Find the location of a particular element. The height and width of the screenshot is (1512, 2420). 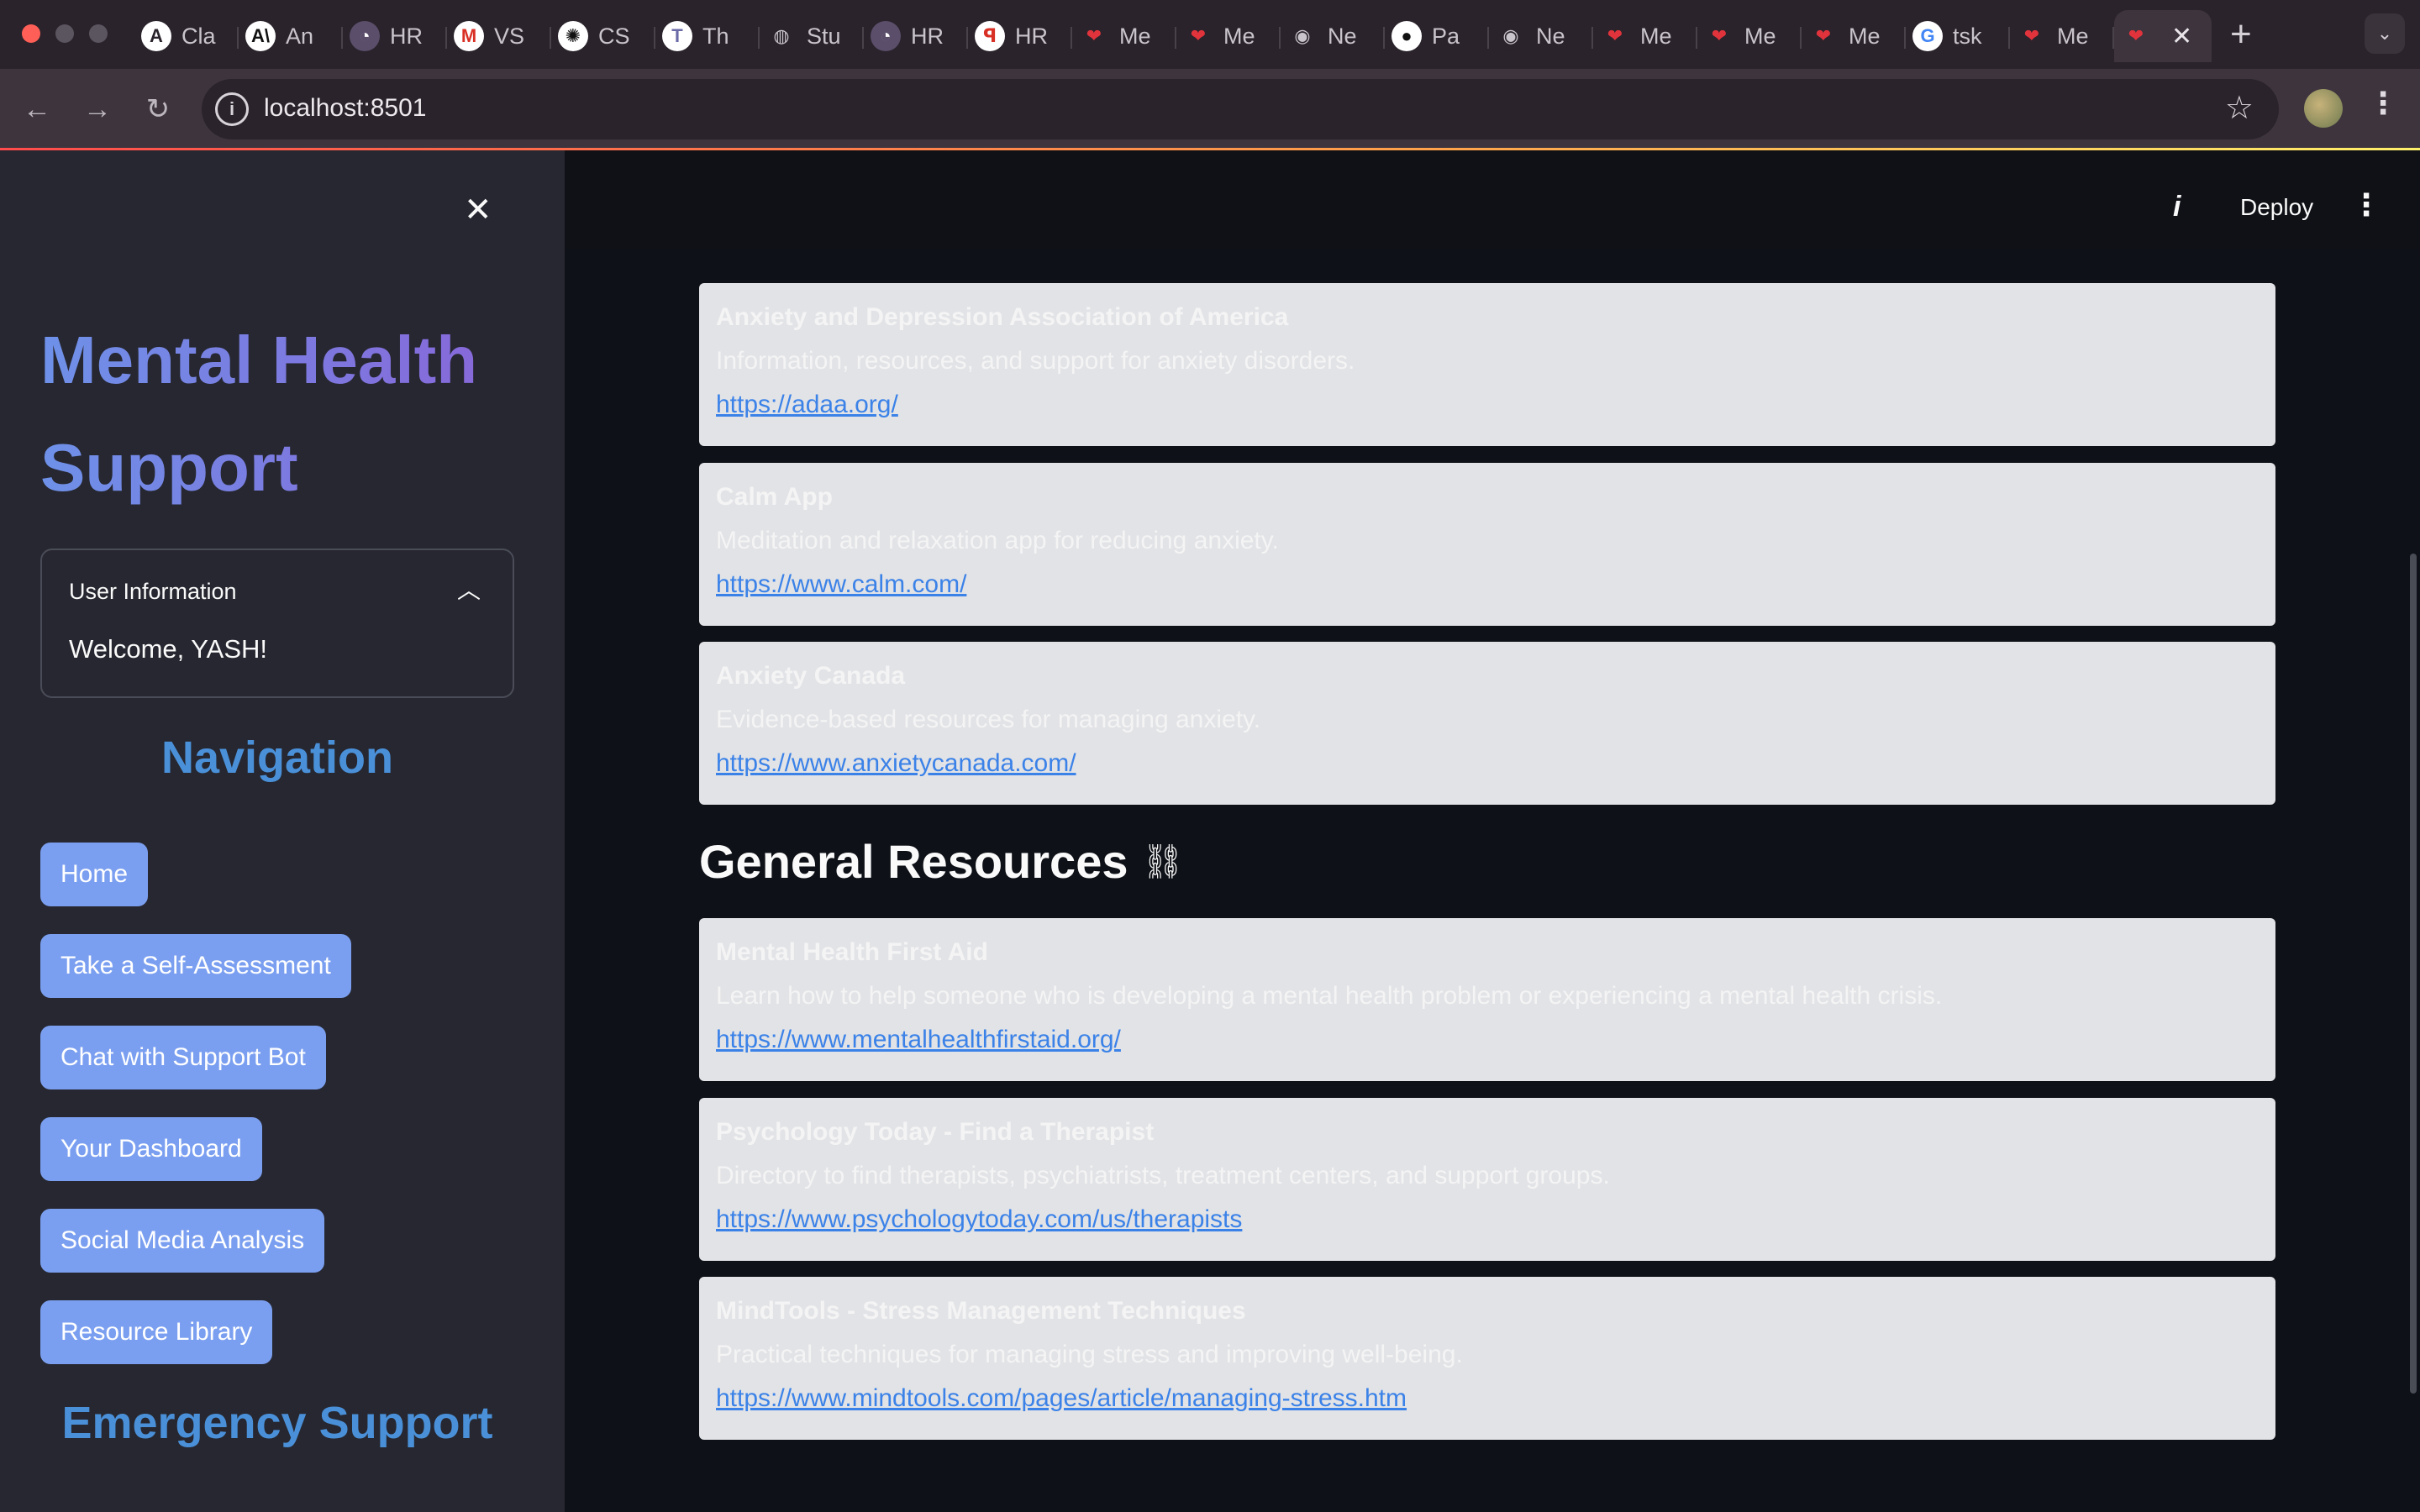

tab-title: Cla is located at coordinates (199, 36).